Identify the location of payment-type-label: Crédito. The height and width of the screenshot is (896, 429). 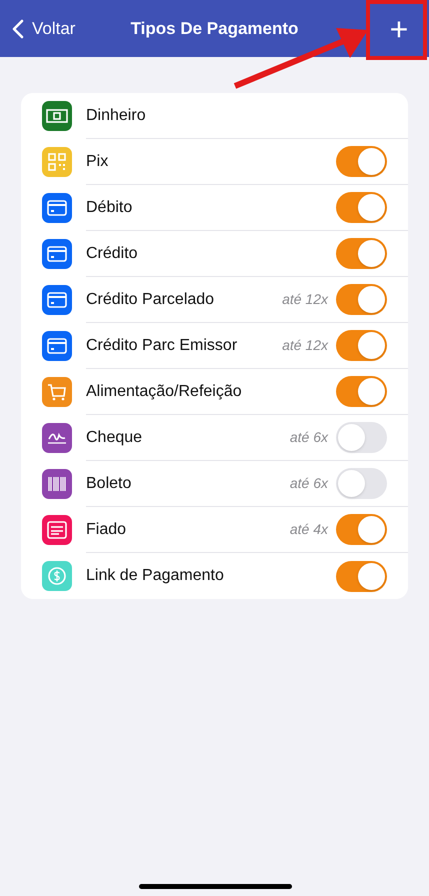
(112, 254).